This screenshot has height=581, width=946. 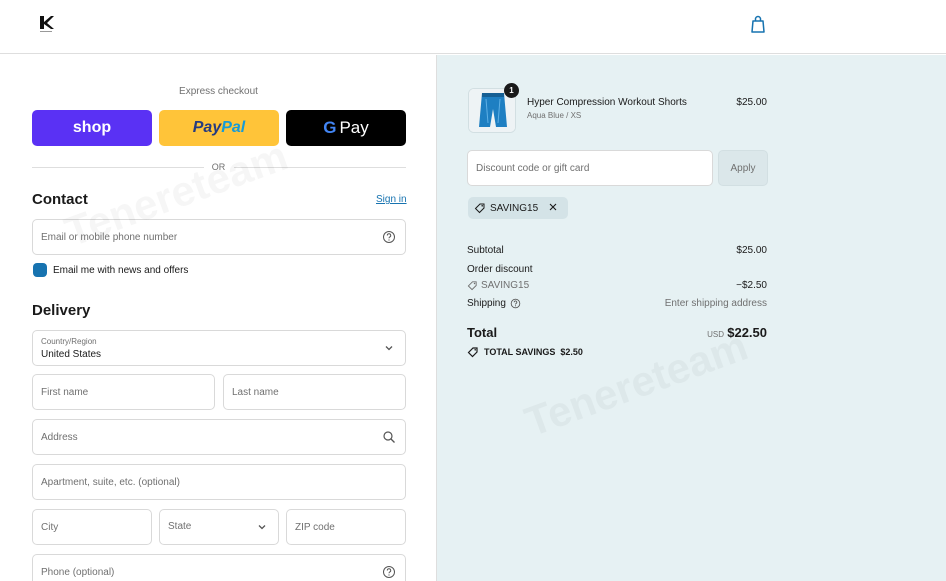 What do you see at coordinates (69, 341) in the screenshot?
I see `country-label: Country/Region` at bounding box center [69, 341].